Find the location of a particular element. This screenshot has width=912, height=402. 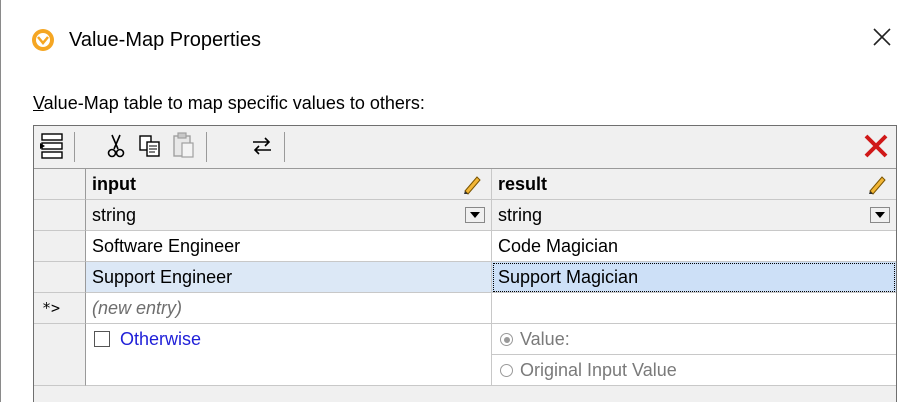

header-row: input result is located at coordinates (465, 184).